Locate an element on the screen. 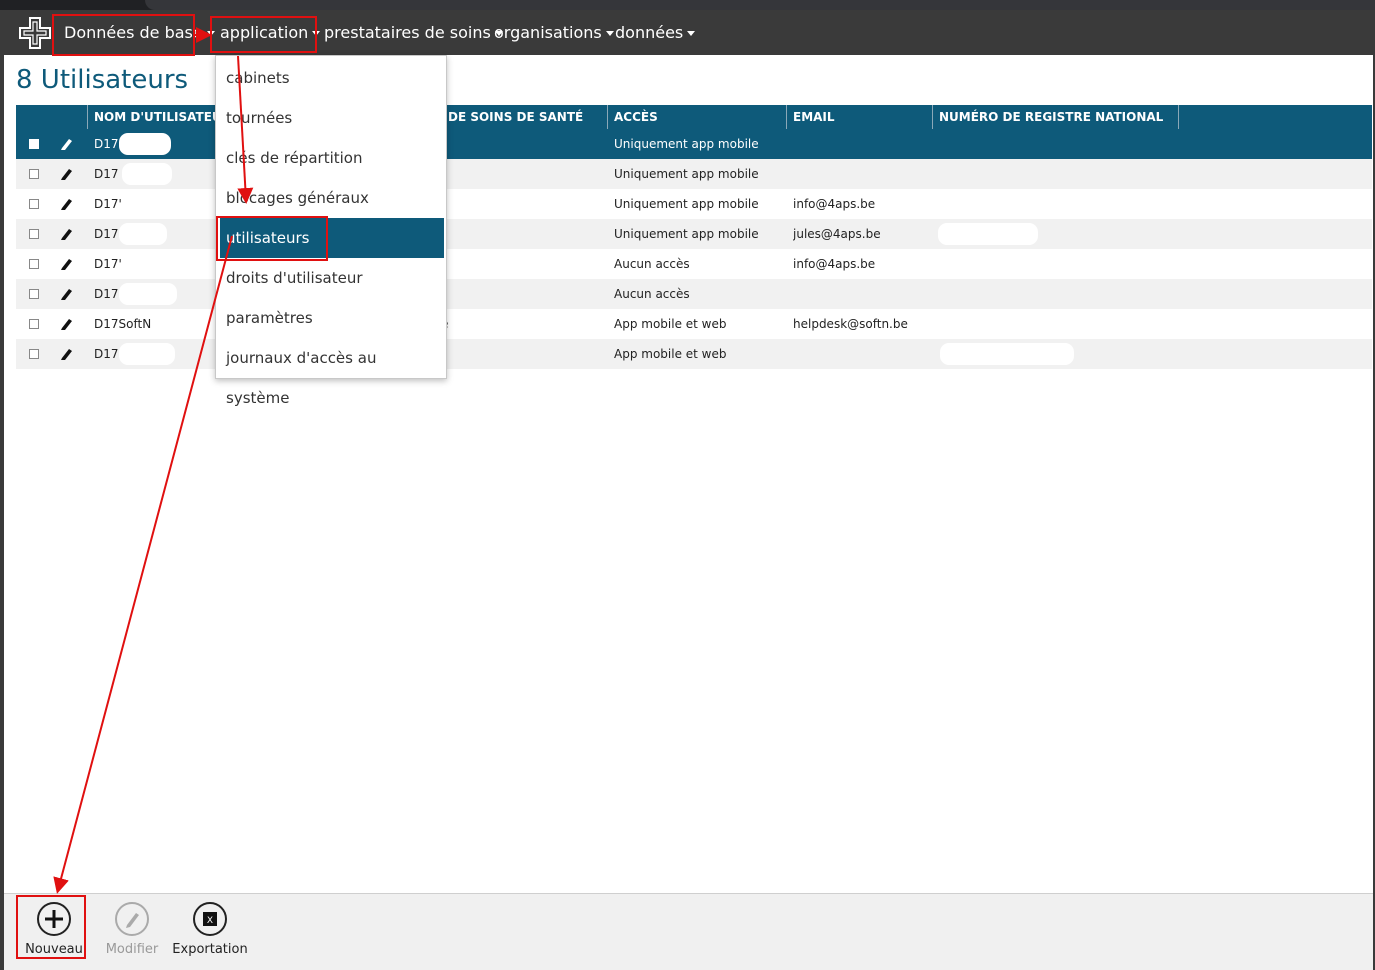 The height and width of the screenshot is (970, 1375). menu-item-tournees: tournées is located at coordinates (332, 118).